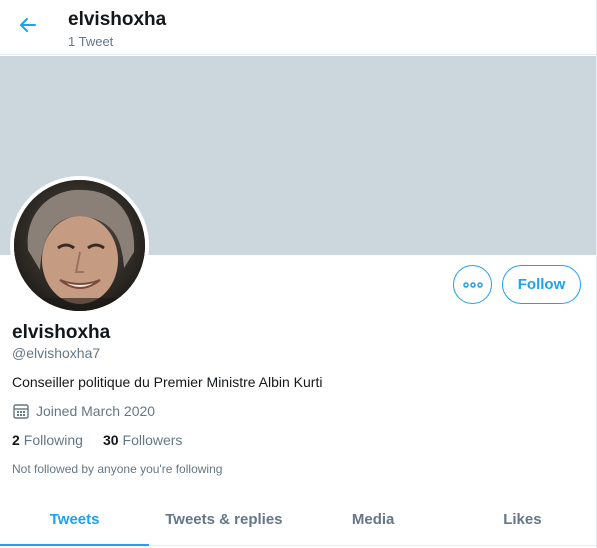 The width and height of the screenshot is (597, 548). What do you see at coordinates (152, 440) in the screenshot?
I see `followers-label: Followers` at bounding box center [152, 440].